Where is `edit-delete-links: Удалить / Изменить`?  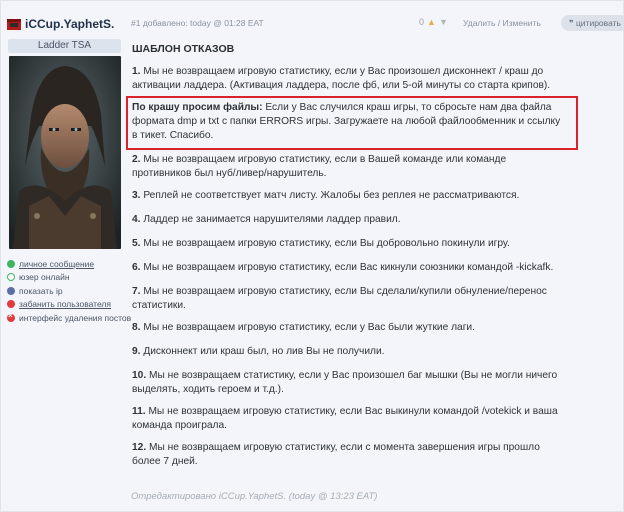 edit-delete-links: Удалить / Изменить is located at coordinates (502, 23).